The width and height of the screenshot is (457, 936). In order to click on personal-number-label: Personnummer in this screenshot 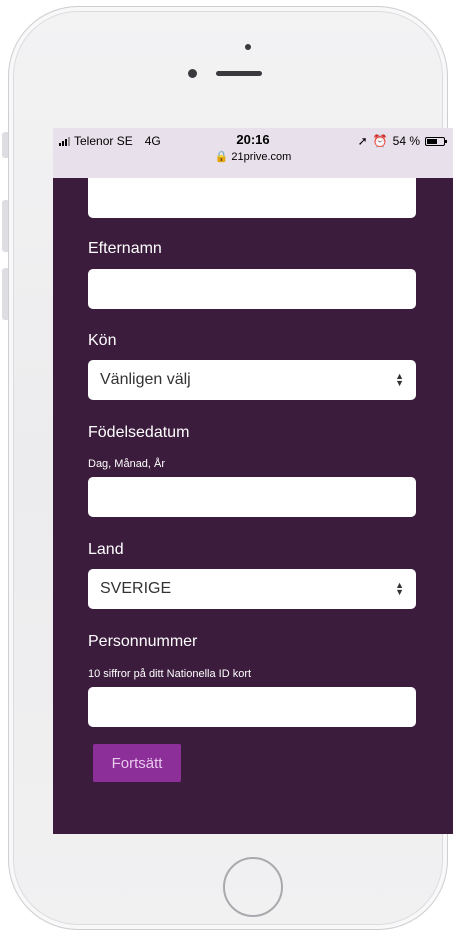, I will do `click(143, 641)`.